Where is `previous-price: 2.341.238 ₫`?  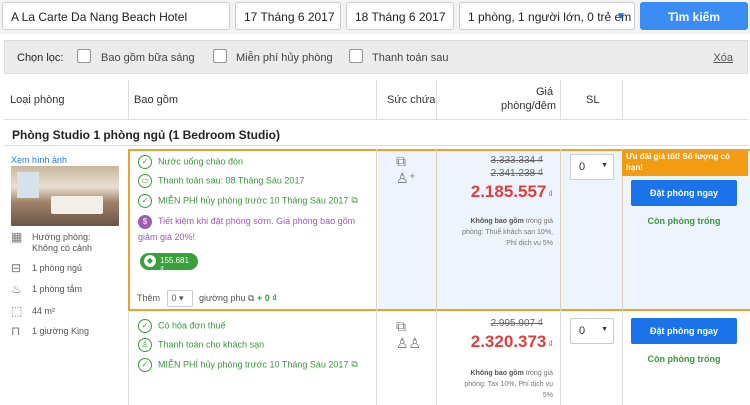
previous-price: 2.341.238 ₫ is located at coordinates (516, 173).